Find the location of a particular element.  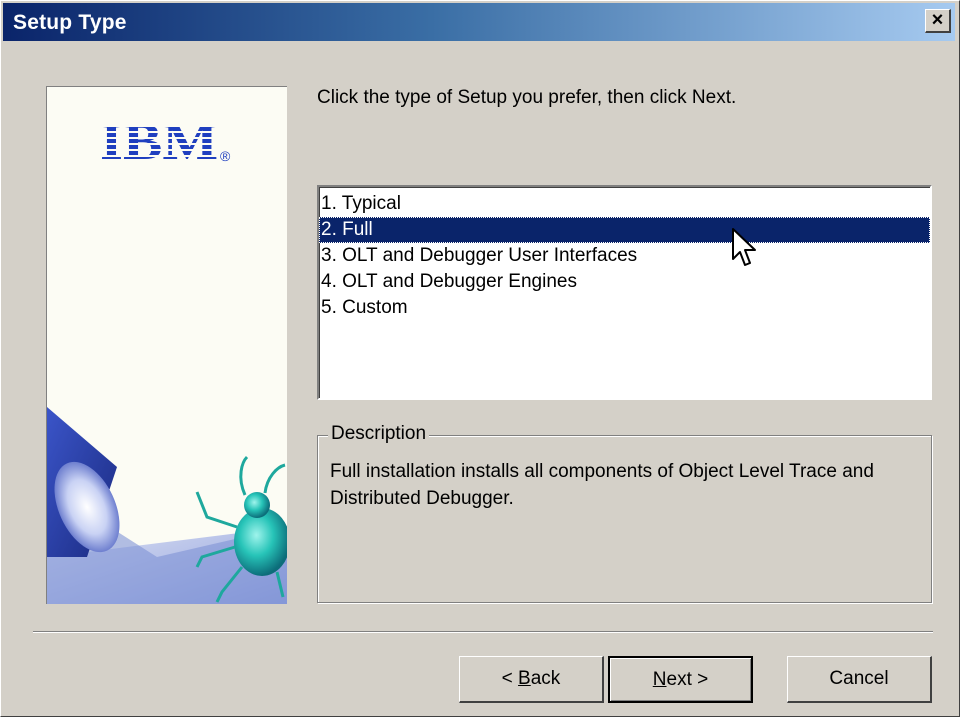

list-item-olt-debugger-ui: 3. OLT and Debugger User Interfaces is located at coordinates (624, 256).